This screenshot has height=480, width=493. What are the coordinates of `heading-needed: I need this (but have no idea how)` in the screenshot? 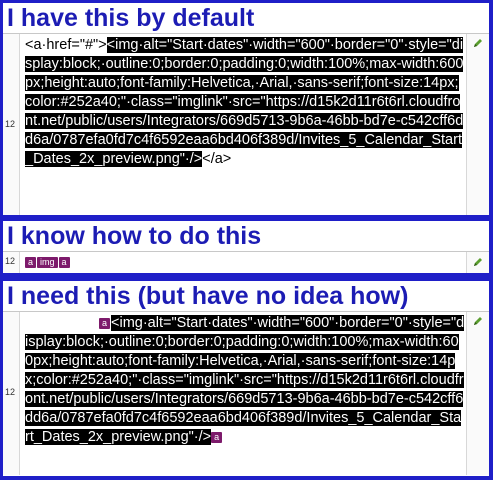 It's located at (208, 296).